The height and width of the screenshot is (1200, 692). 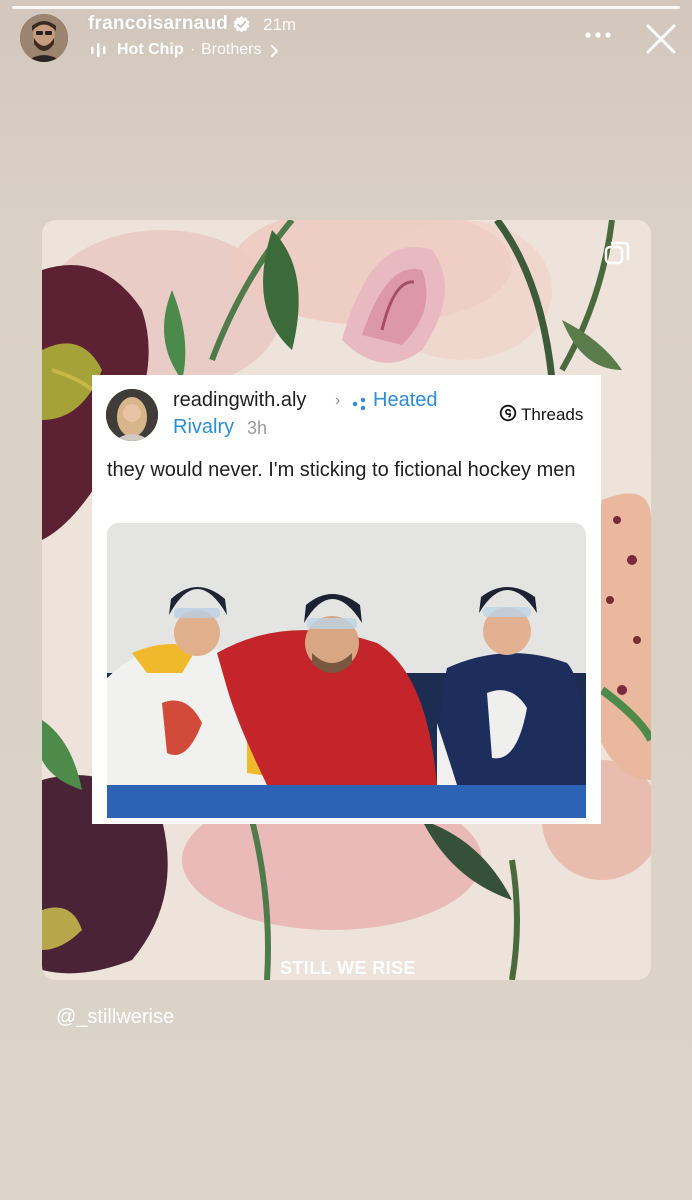 I want to click on more-options-icon, so click(x=598, y=35).